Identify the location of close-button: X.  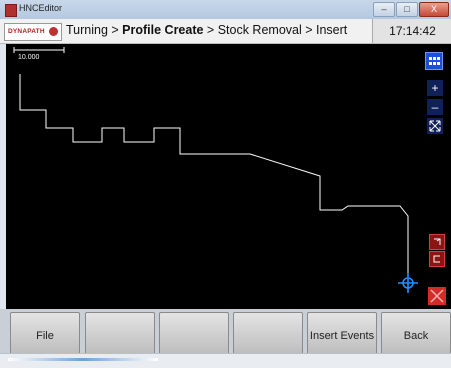
(434, 9).